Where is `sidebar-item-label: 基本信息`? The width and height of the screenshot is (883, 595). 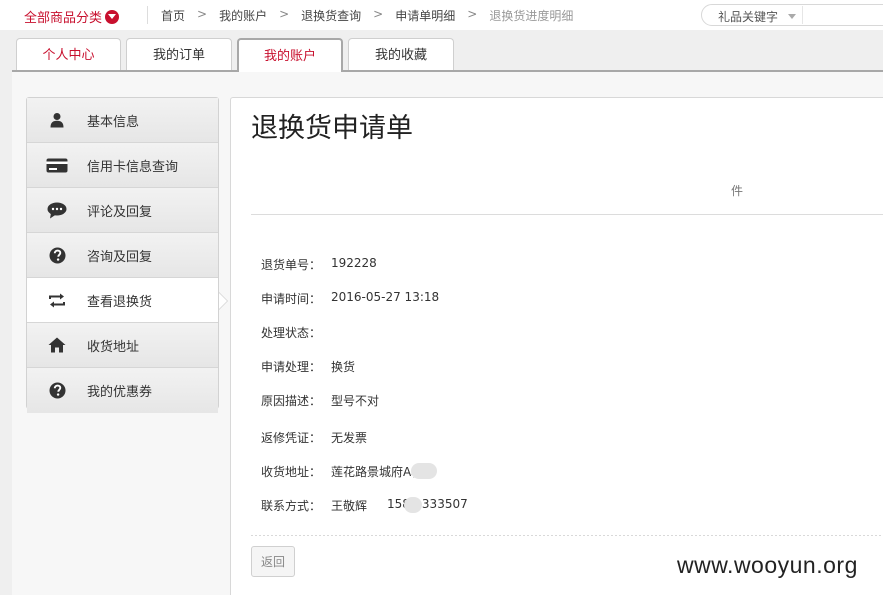 sidebar-item-label: 基本信息 is located at coordinates (113, 122).